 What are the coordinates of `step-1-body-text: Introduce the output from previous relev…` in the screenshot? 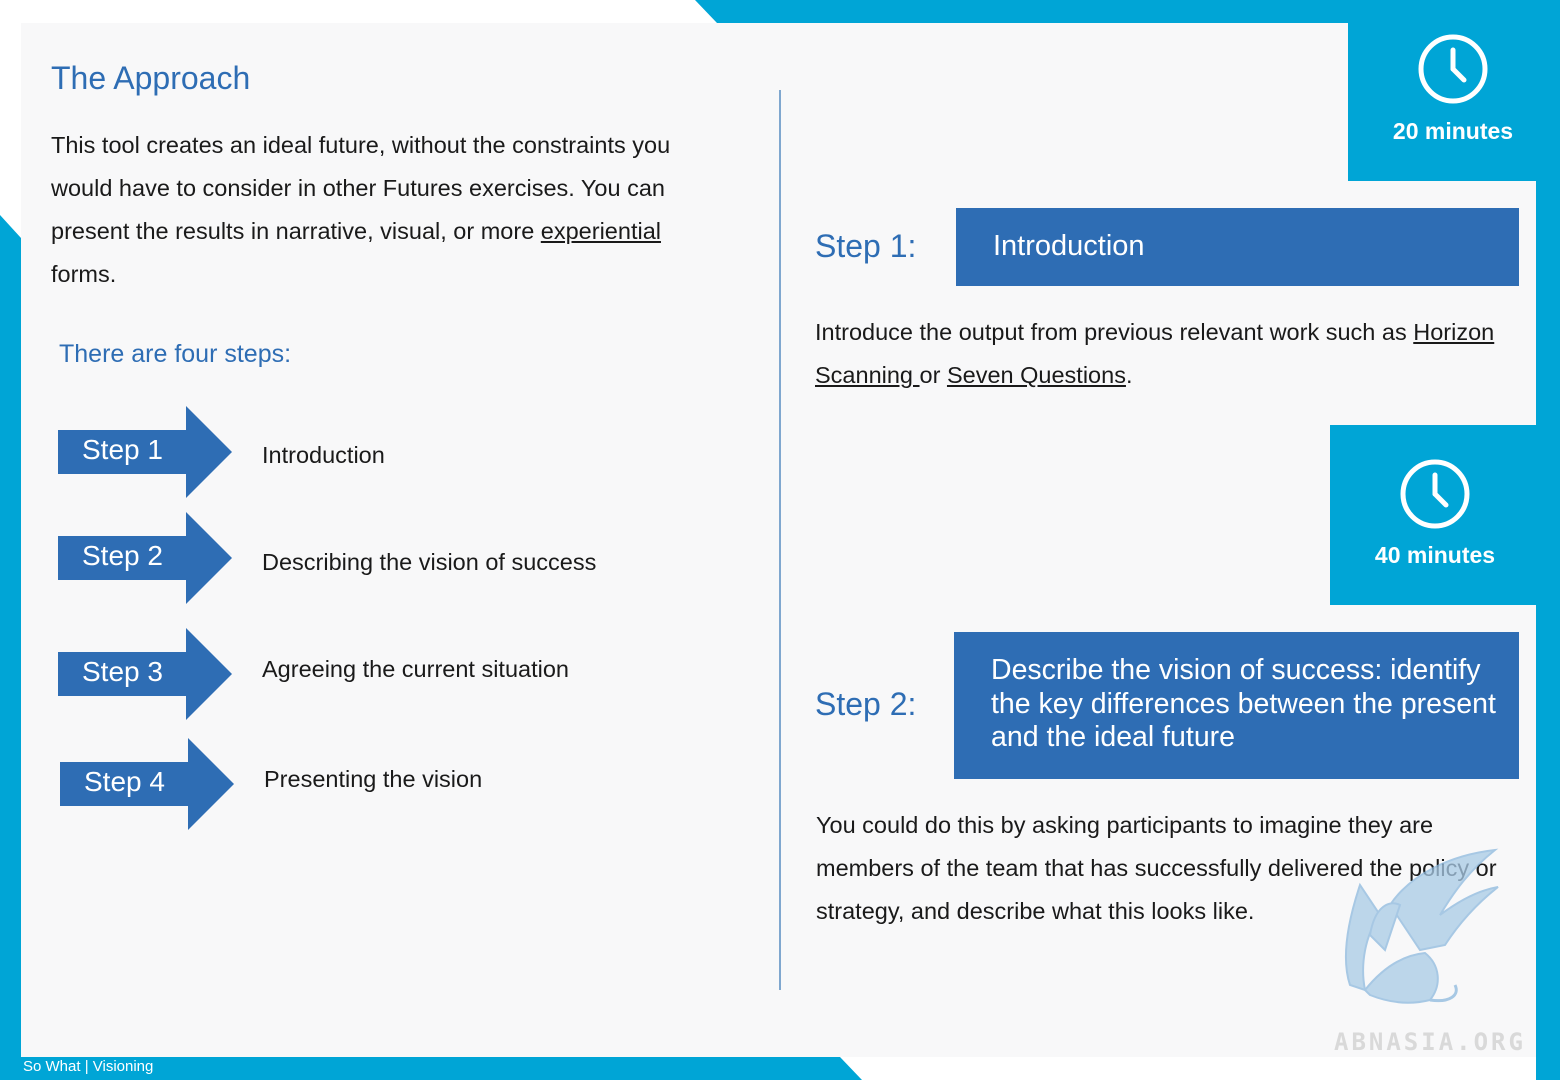 It's located at (1114, 332).